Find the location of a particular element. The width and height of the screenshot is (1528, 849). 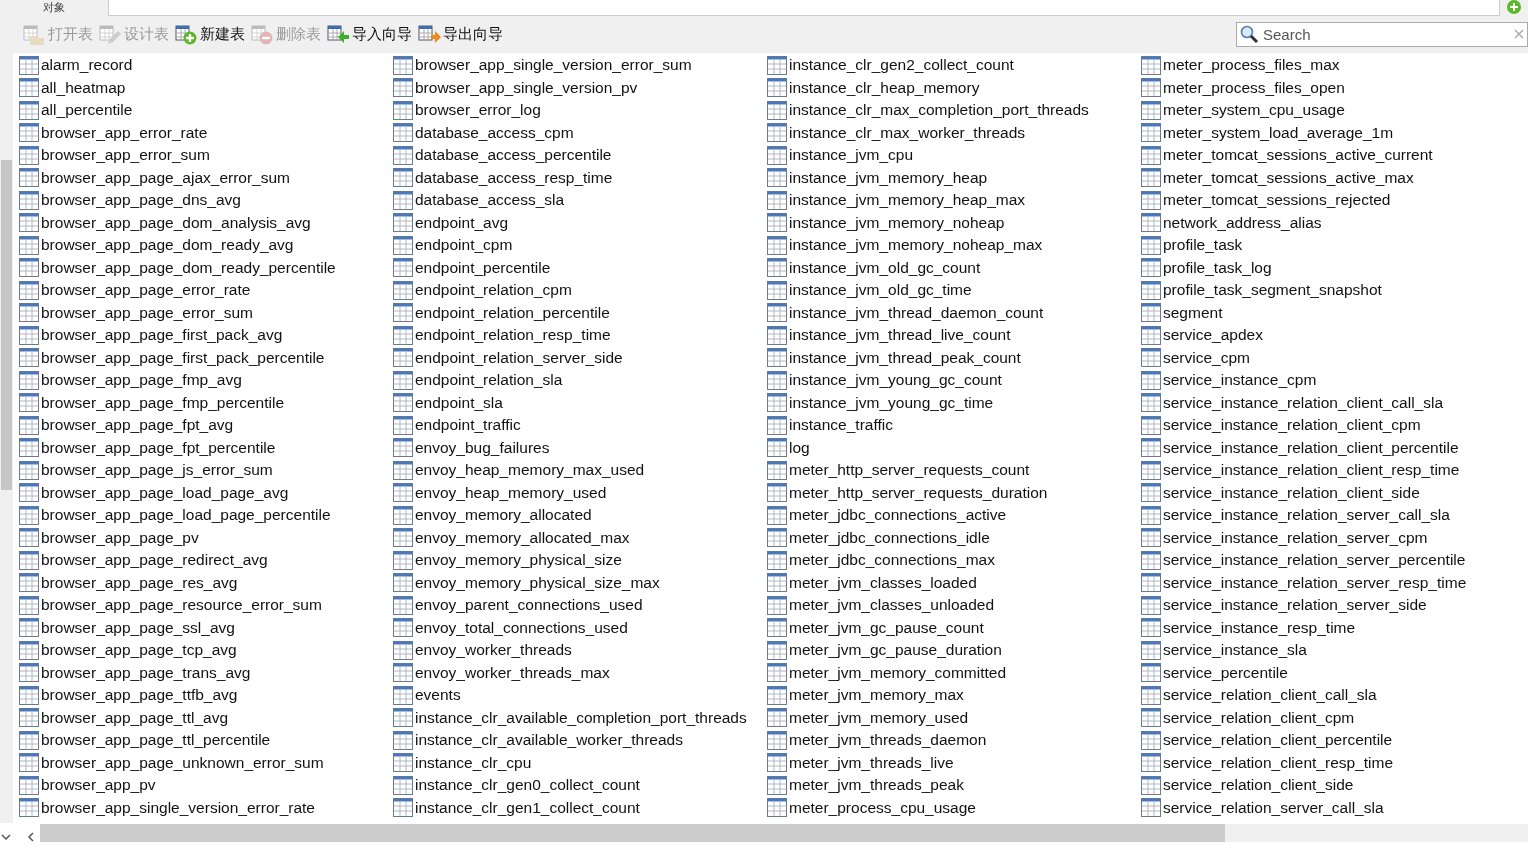

table-item: meter_jdbc_connections_max is located at coordinates (954, 560).